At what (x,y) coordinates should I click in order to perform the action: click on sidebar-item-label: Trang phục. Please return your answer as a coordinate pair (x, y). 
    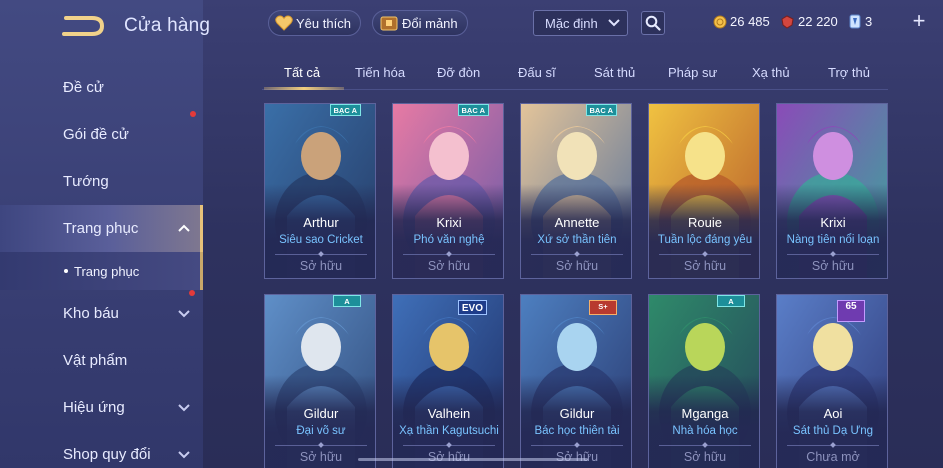
    Looking at the image, I should click on (101, 228).